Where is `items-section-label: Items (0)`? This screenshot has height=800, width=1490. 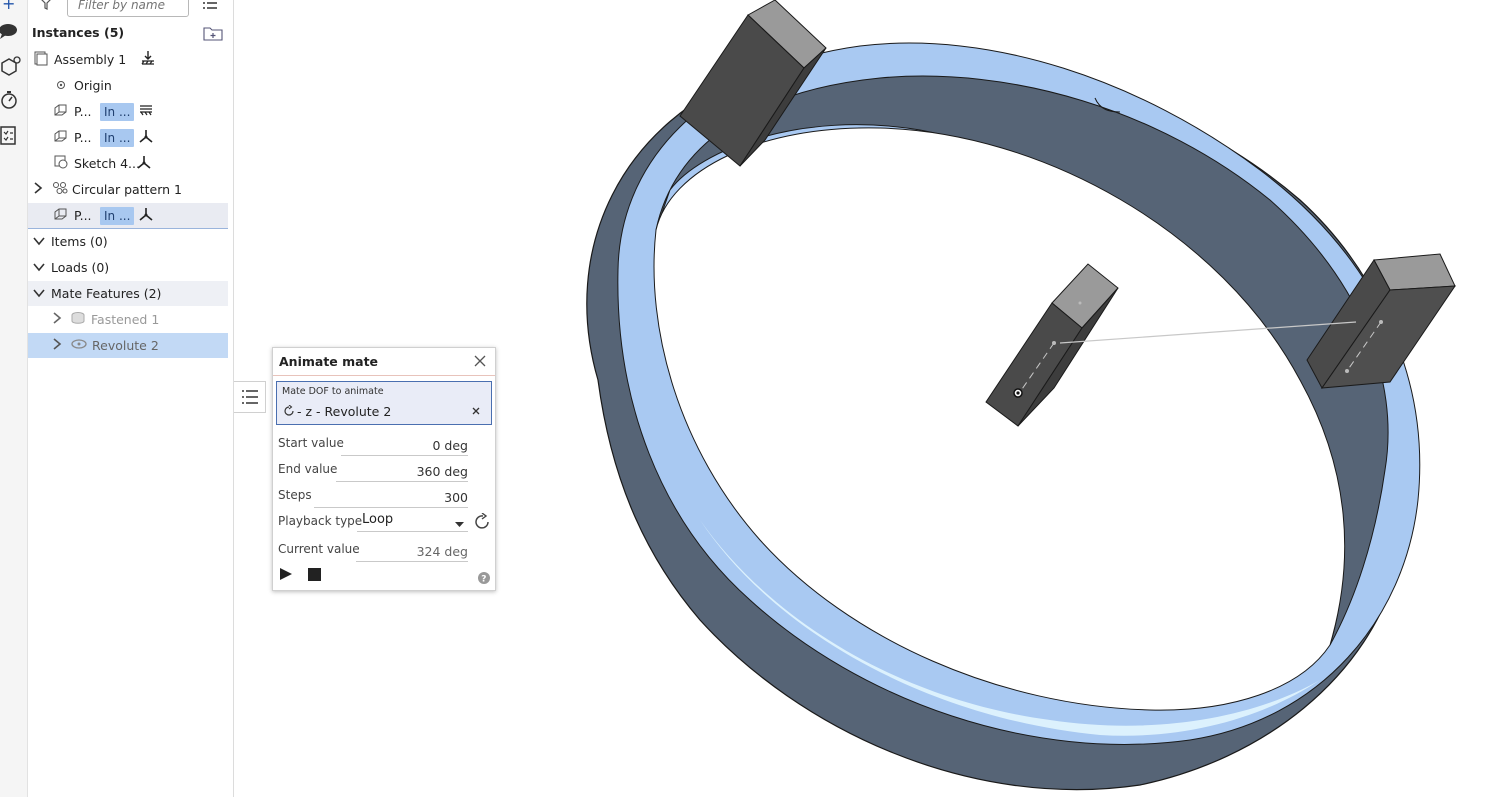
items-section-label: Items (0) is located at coordinates (79, 241).